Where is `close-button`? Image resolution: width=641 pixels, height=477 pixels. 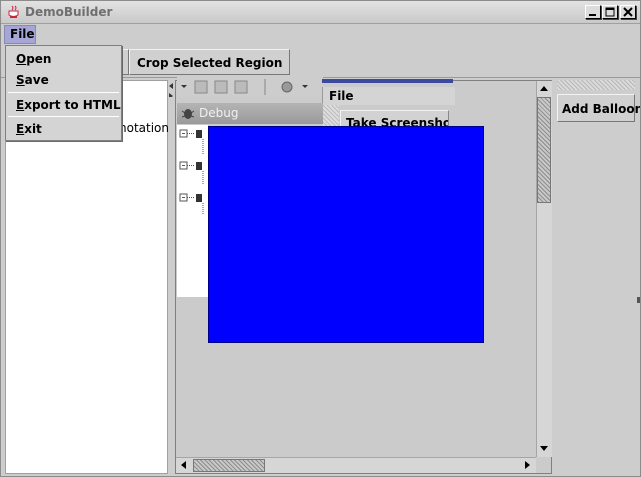
close-button is located at coordinates (628, 12).